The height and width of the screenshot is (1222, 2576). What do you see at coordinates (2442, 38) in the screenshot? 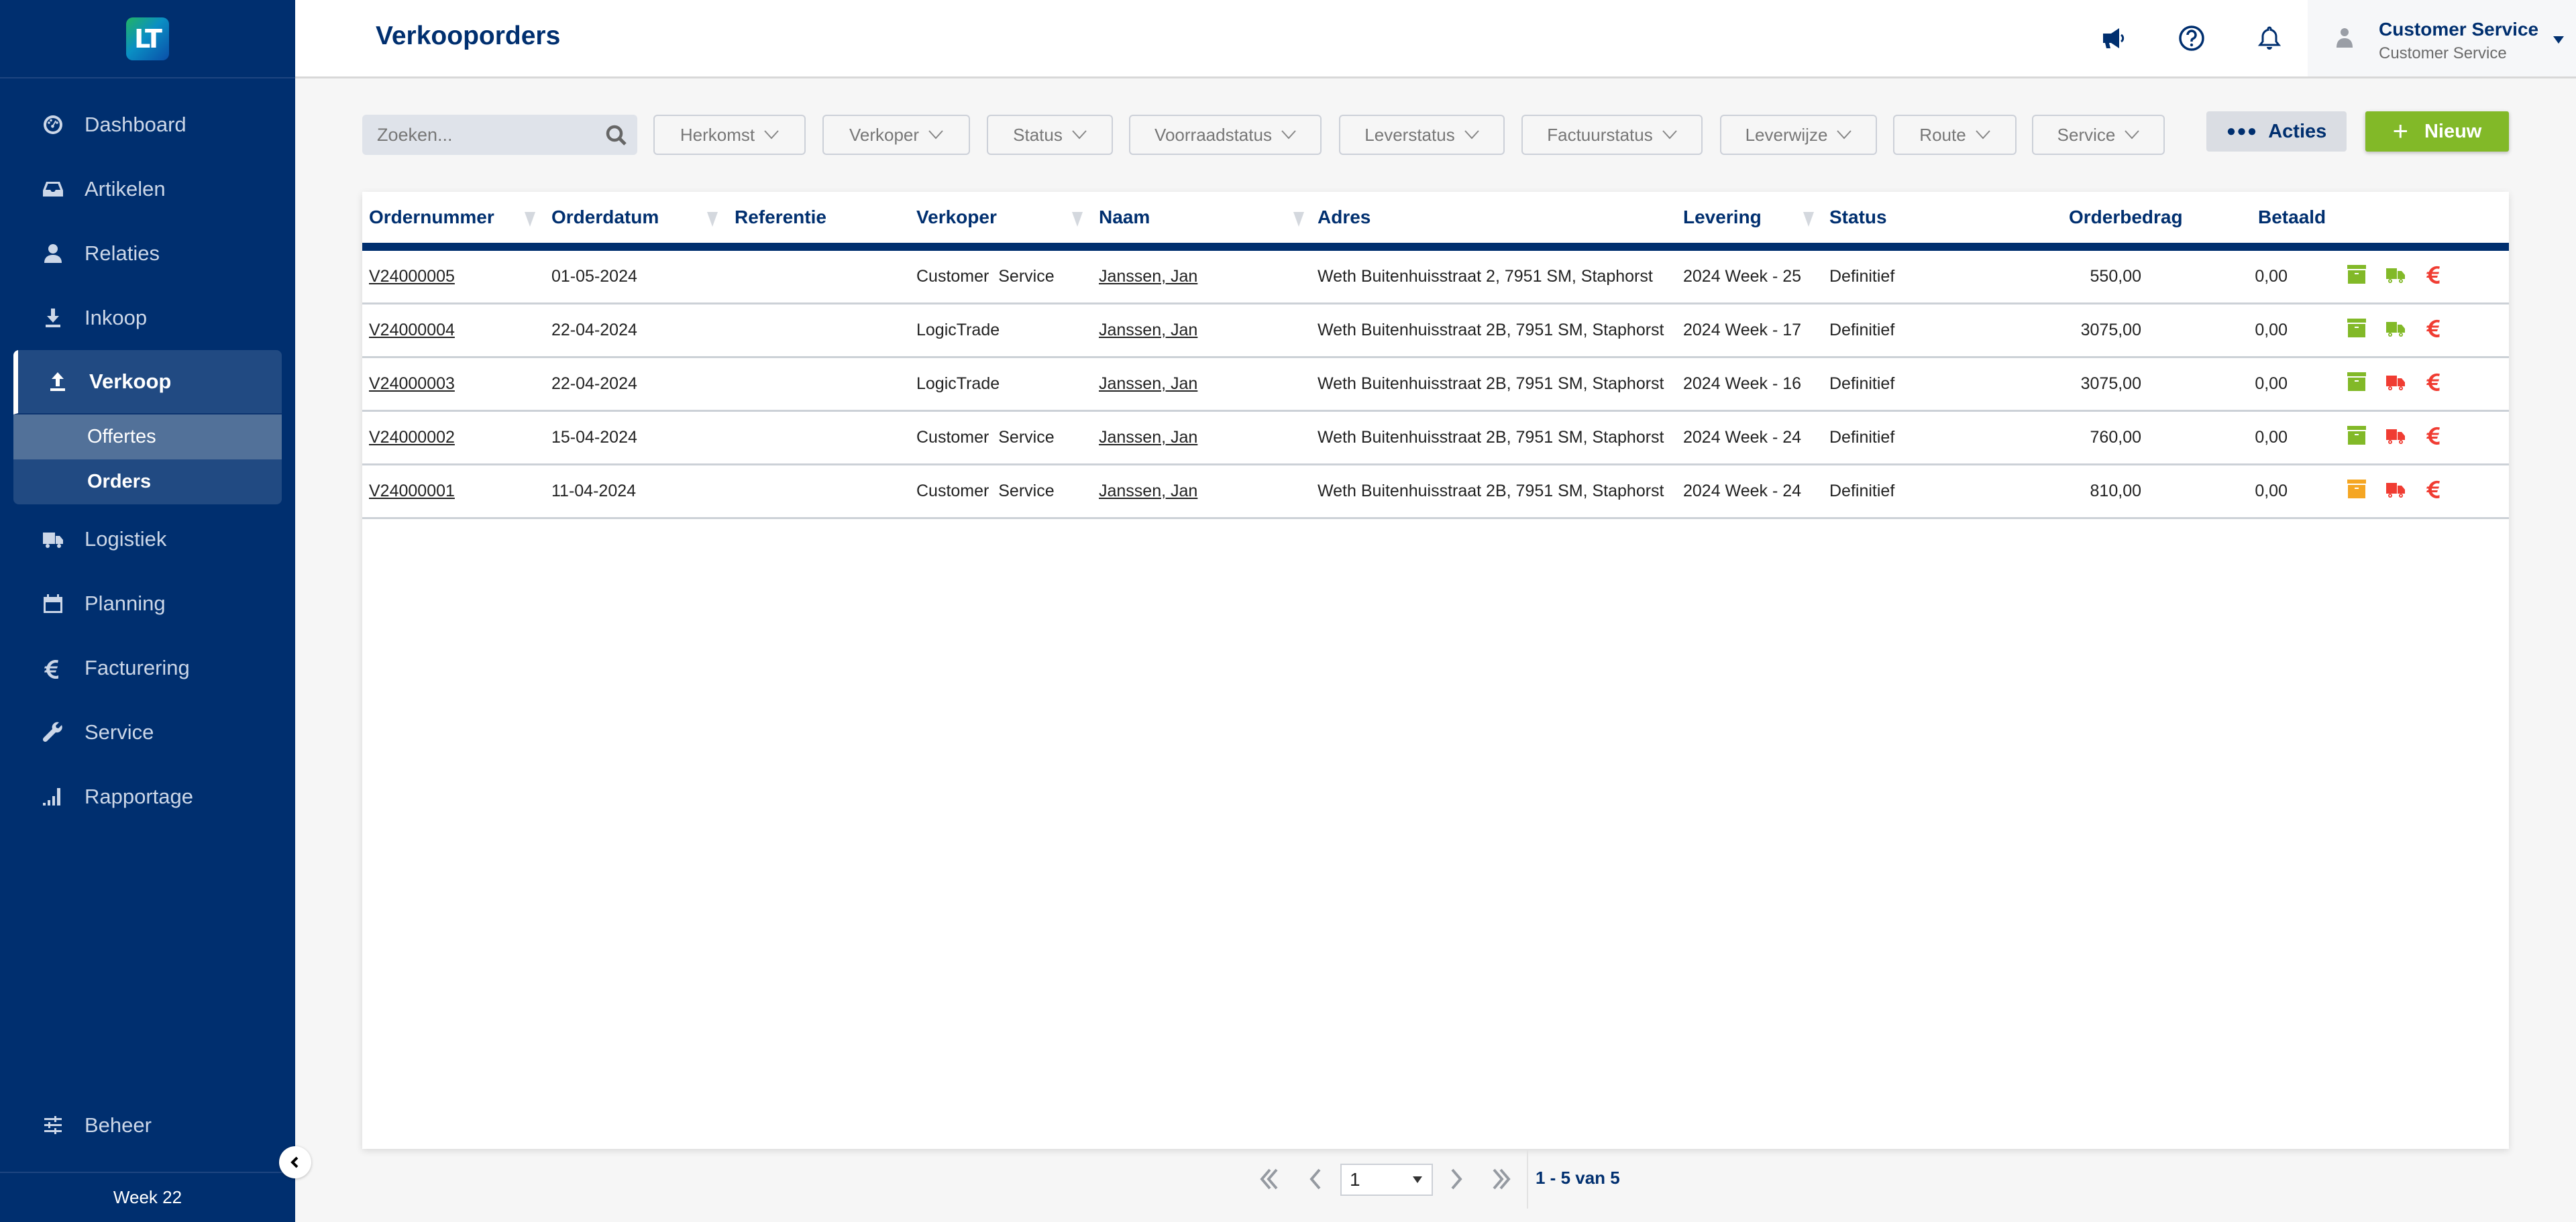
I see `user-menu: Customer Service Customer Service` at bounding box center [2442, 38].